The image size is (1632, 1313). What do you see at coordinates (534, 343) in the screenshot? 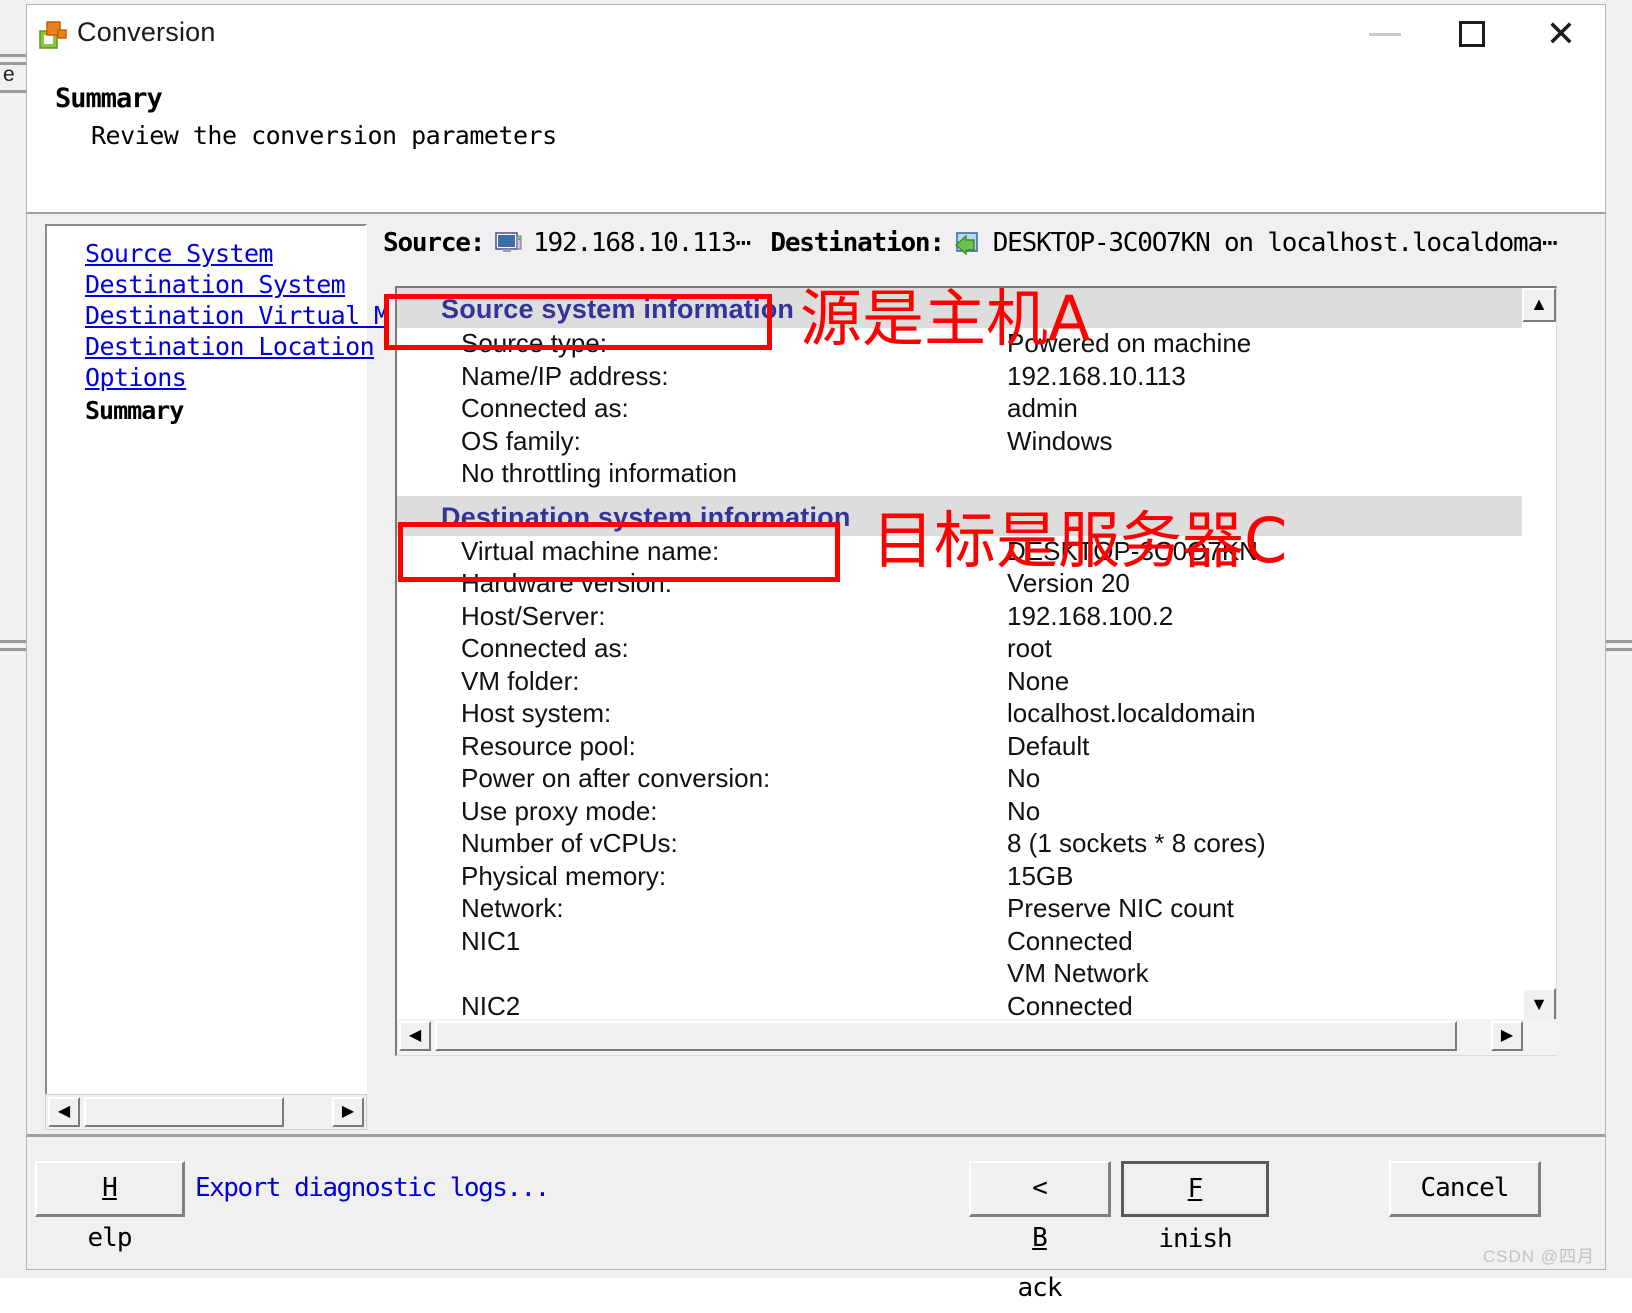
I see `row-key: Source type:` at bounding box center [534, 343].